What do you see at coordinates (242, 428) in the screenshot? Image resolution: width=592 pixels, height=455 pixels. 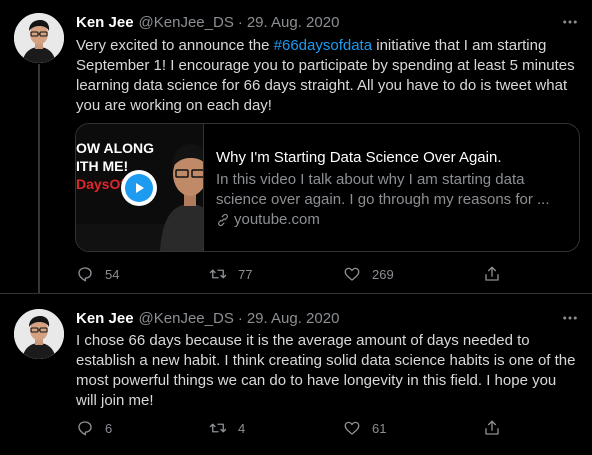 I see `retweet-count: 4` at bounding box center [242, 428].